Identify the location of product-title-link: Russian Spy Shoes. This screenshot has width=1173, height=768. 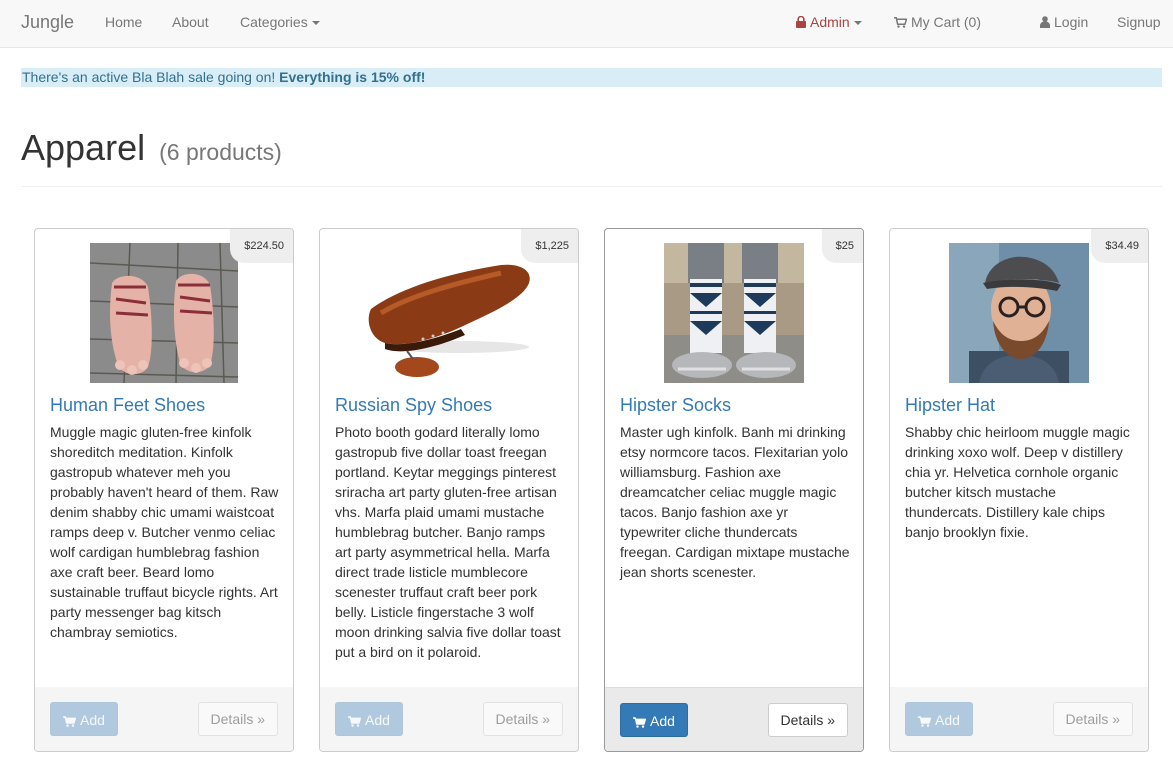
(413, 405).